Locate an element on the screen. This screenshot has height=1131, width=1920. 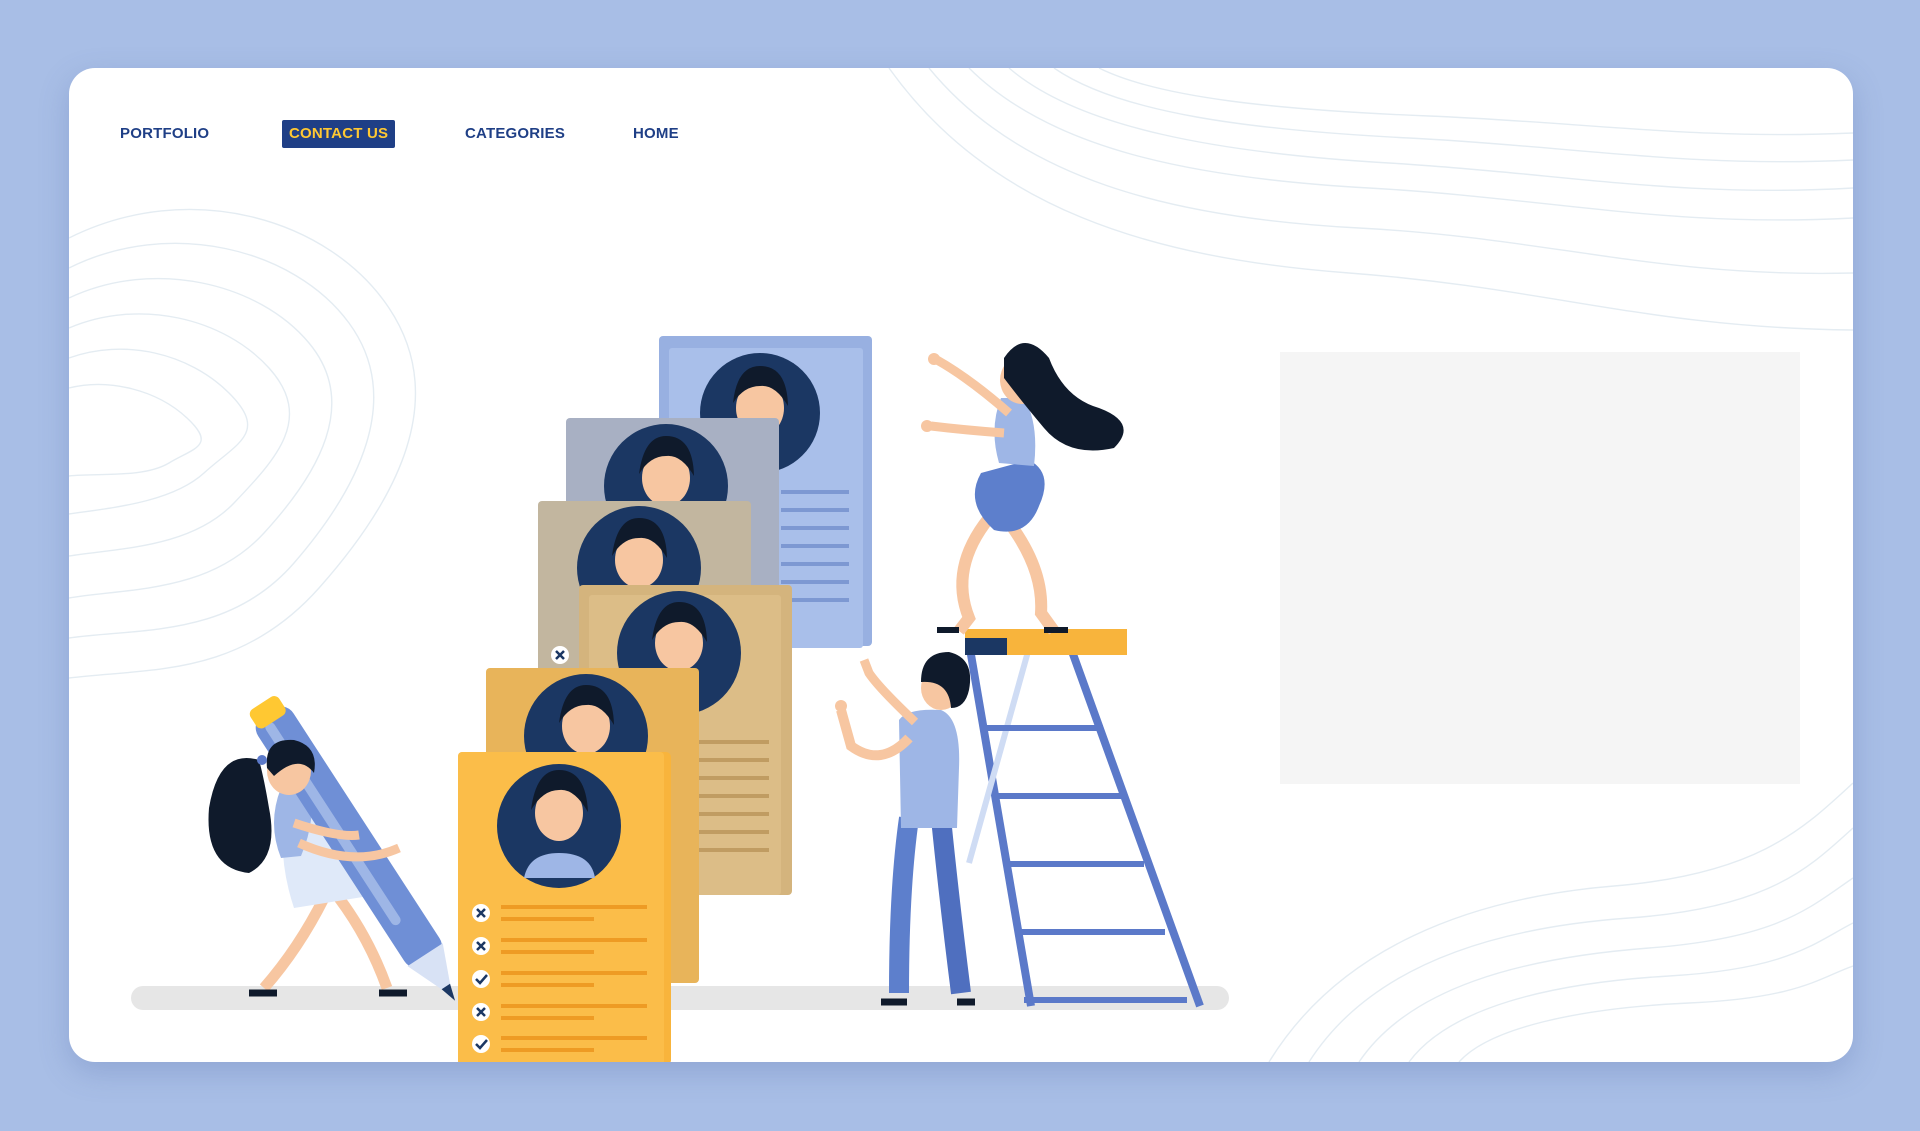
person-on-ladder is located at coordinates (1022, 489).